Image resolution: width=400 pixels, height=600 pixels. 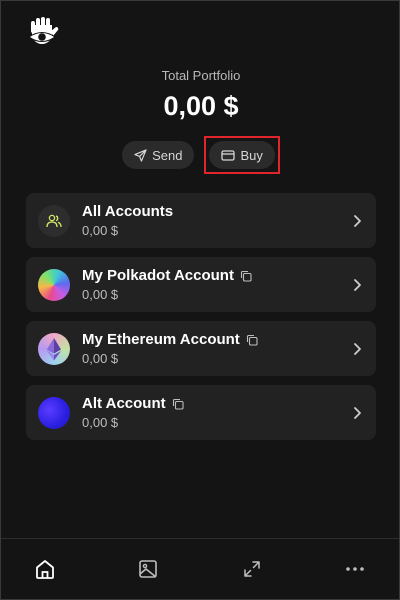 I want to click on polkadot-avatar, so click(x=54, y=284).